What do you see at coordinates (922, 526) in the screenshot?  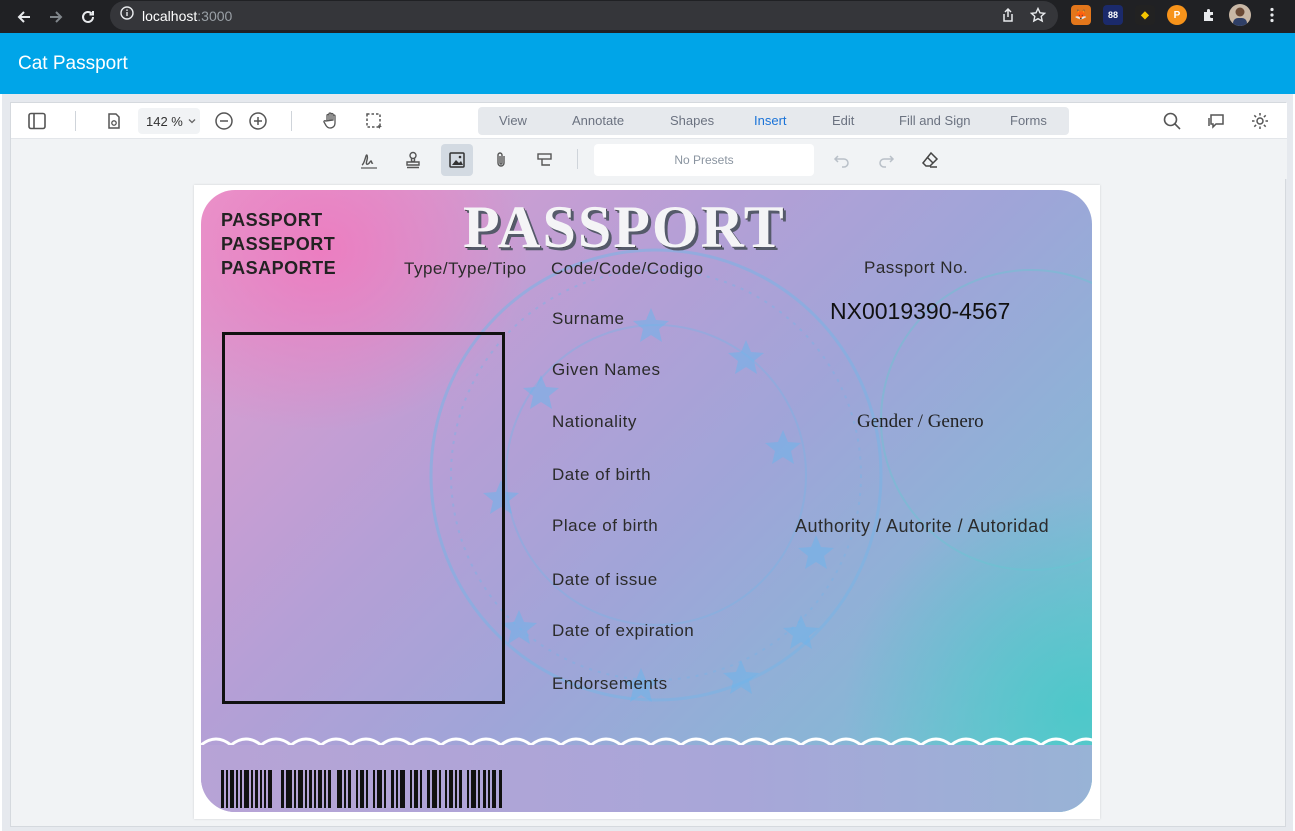 I see `authority-label: Authority / Autorite / Autoridad` at bounding box center [922, 526].